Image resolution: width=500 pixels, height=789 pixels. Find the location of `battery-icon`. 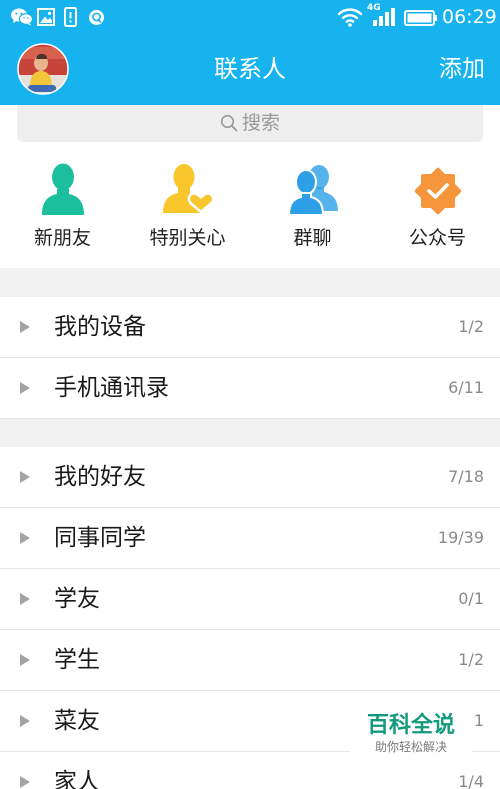

battery-icon is located at coordinates (421, 18).